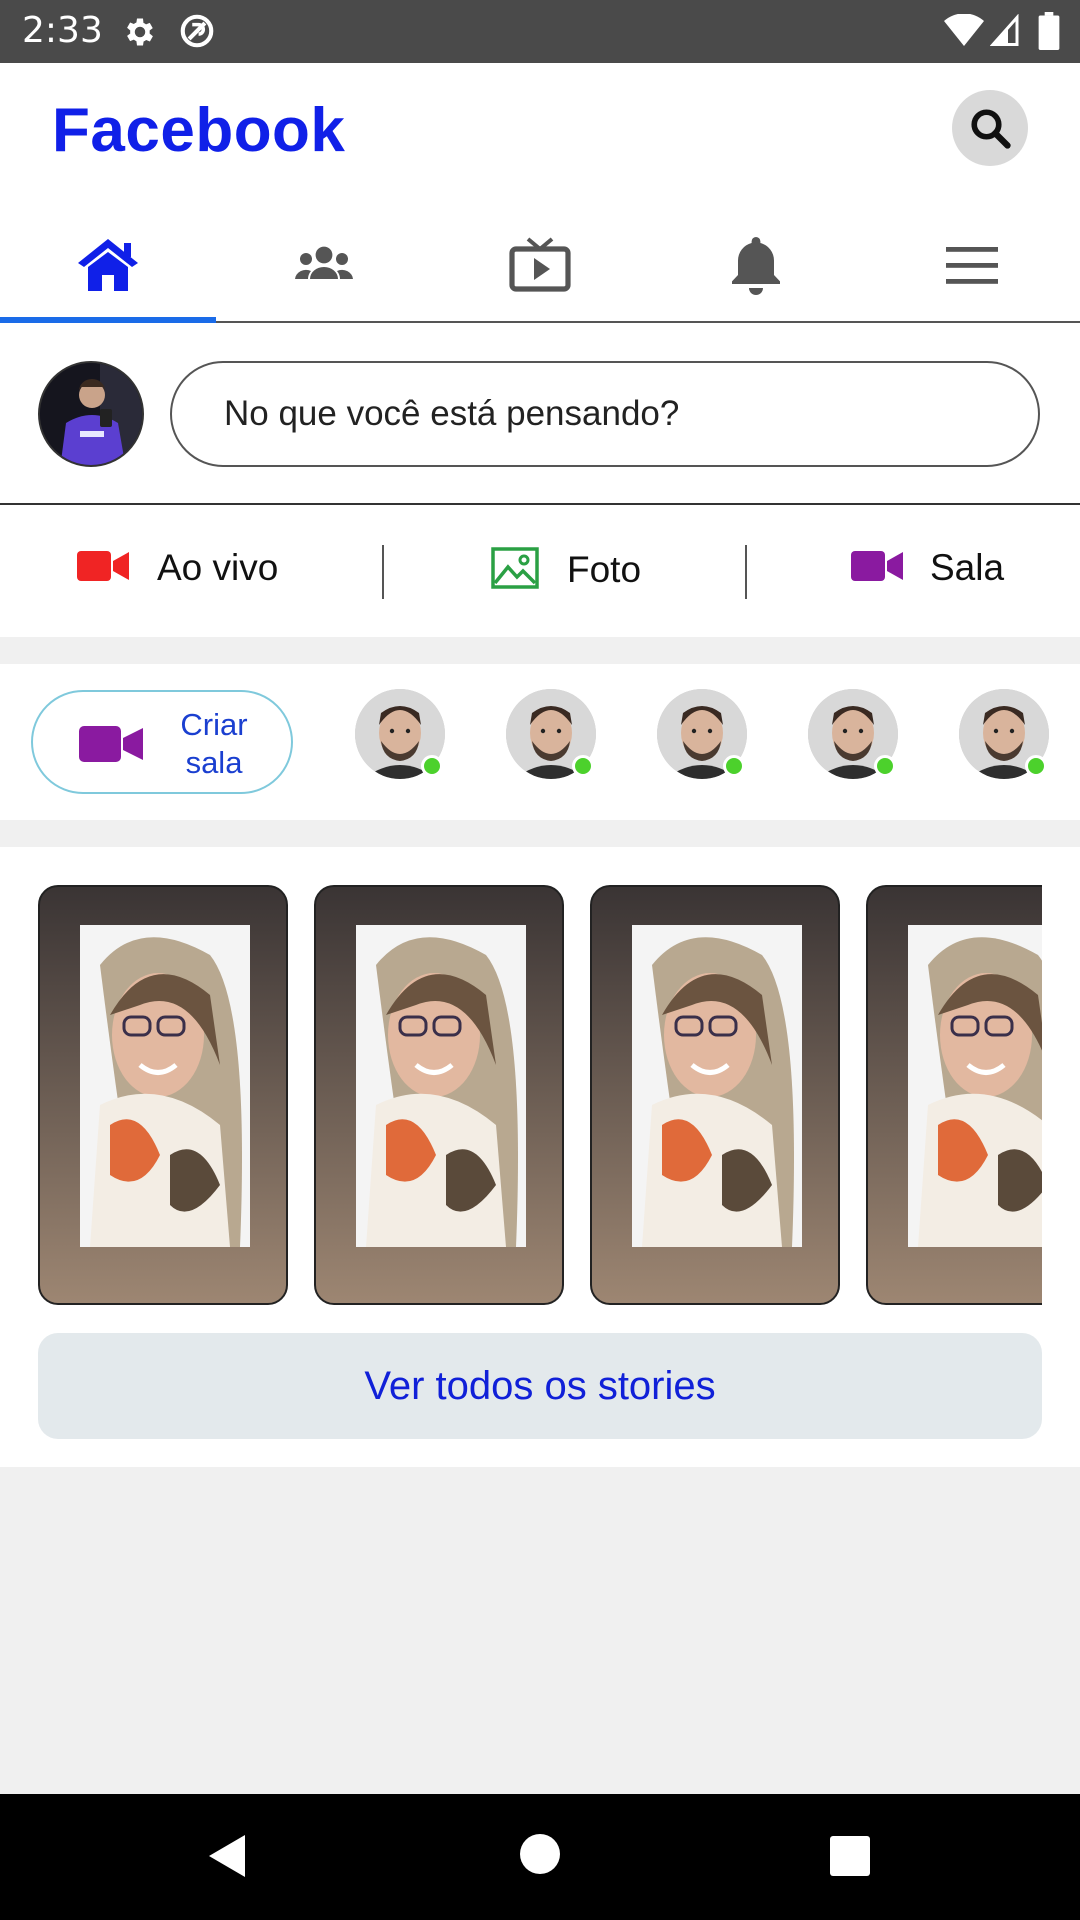 The image size is (1080, 1920). What do you see at coordinates (214, 743) in the screenshot?
I see `create-room-label: Criar sala` at bounding box center [214, 743].